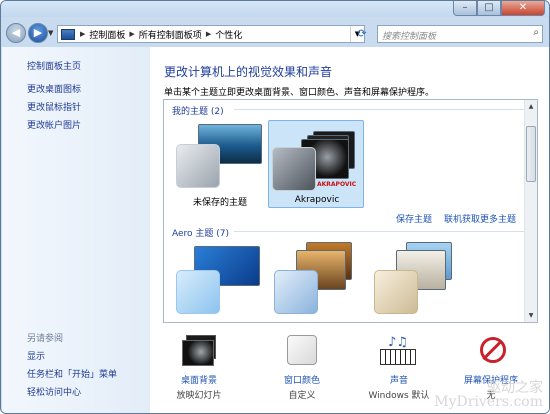  What do you see at coordinates (201, 234) in the screenshot?
I see `aero-themes-heading: Aero 主题 (7)` at bounding box center [201, 234].